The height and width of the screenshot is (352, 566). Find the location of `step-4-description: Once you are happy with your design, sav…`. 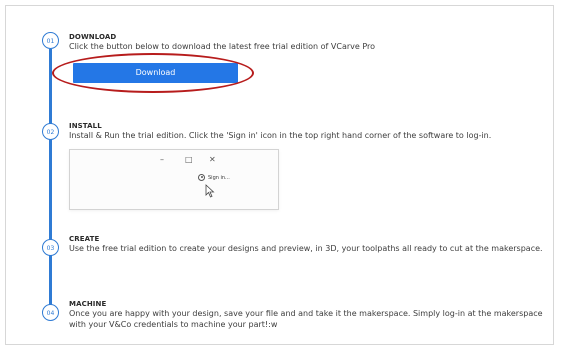

step-4-description: Once you are happy with your design, sav… is located at coordinates (306, 319).